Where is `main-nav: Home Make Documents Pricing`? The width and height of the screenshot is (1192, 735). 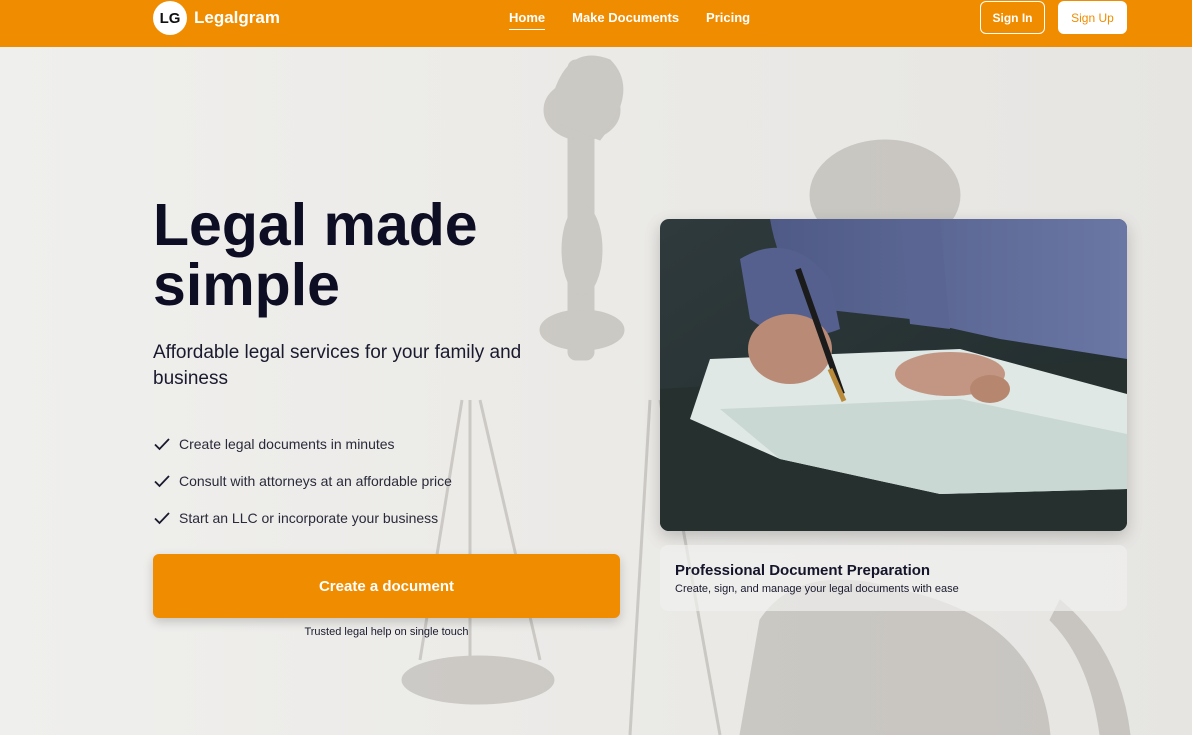
main-nav: Home Make Documents Pricing is located at coordinates (643, 20).